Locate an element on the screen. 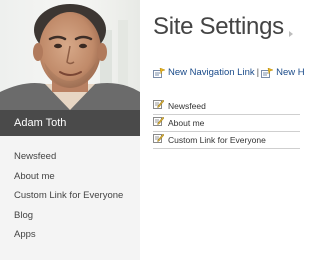 This screenshot has height=260, width=320. list-item-label: Newsfeed is located at coordinates (187, 106).